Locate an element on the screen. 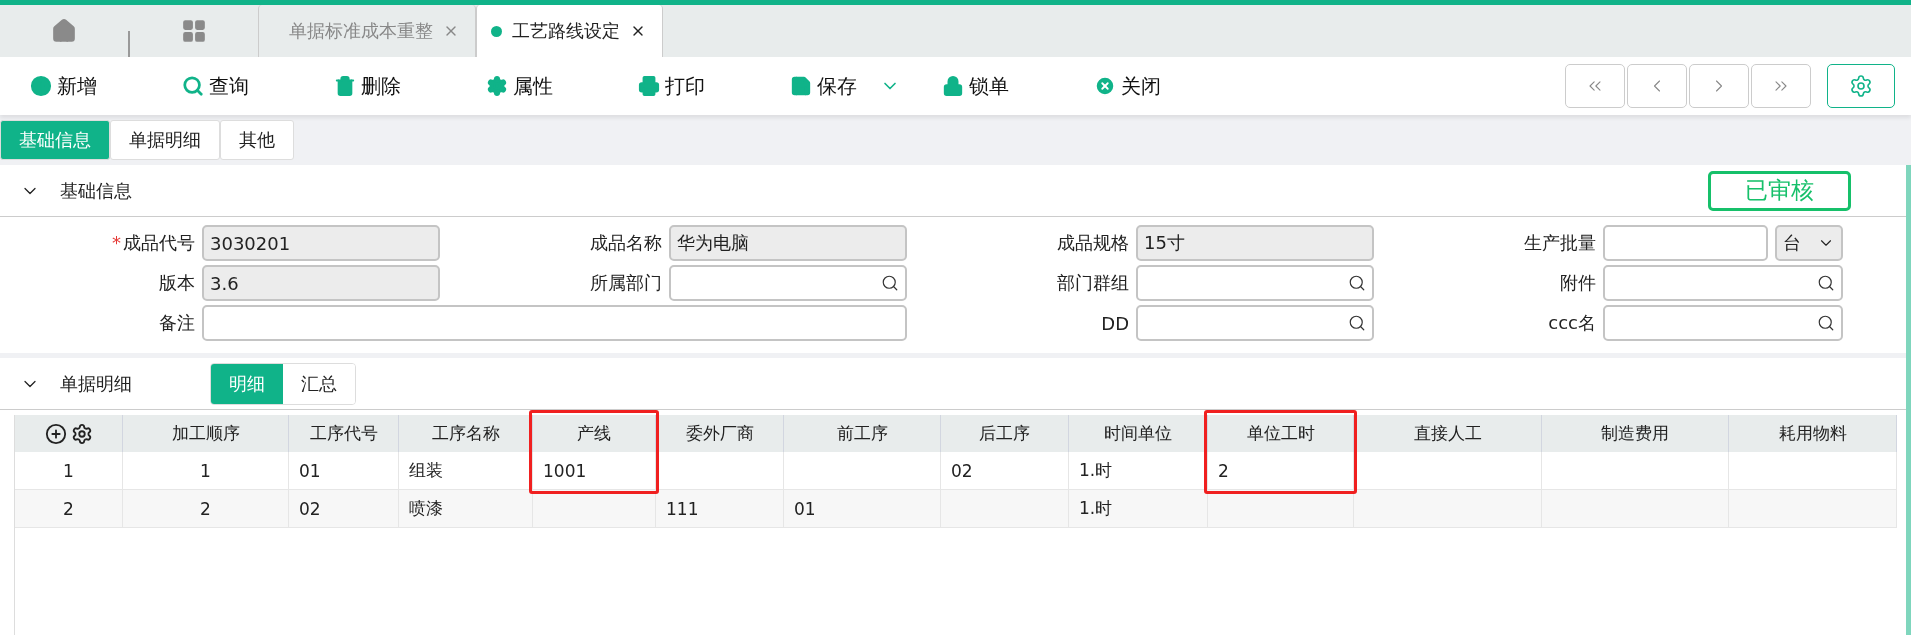 The image size is (1911, 635). input-field: 3.6 is located at coordinates (321, 283).